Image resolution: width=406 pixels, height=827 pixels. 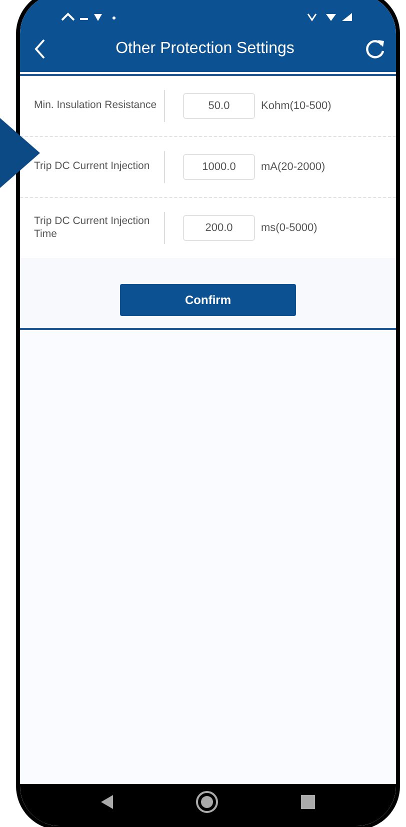 What do you see at coordinates (207, 802) in the screenshot?
I see `home-circle-icon` at bounding box center [207, 802].